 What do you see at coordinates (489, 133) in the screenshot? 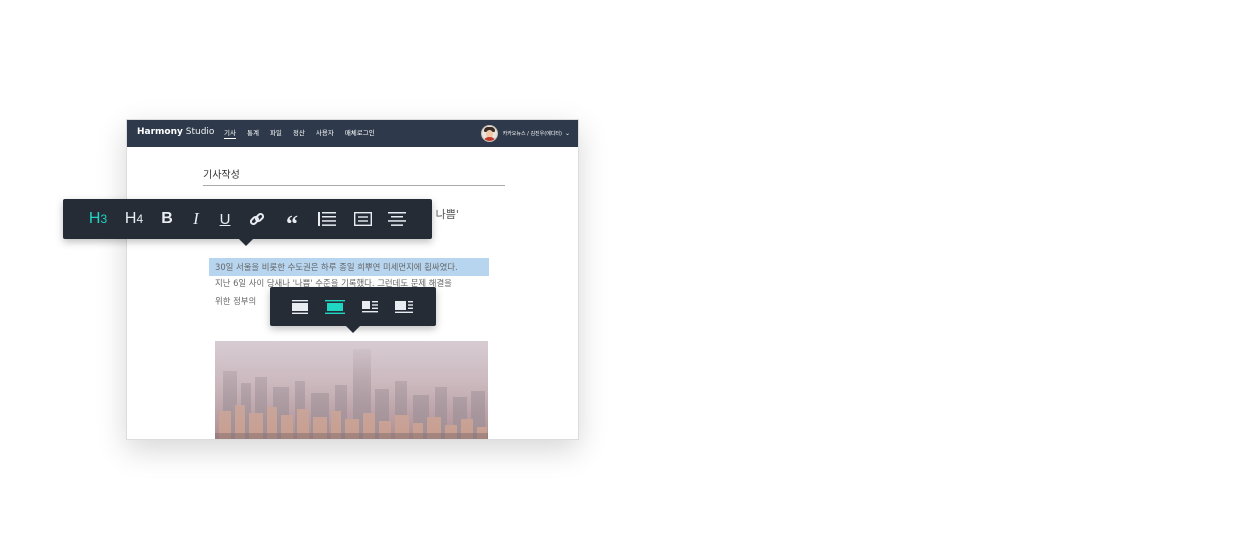
I see `avatar` at bounding box center [489, 133].